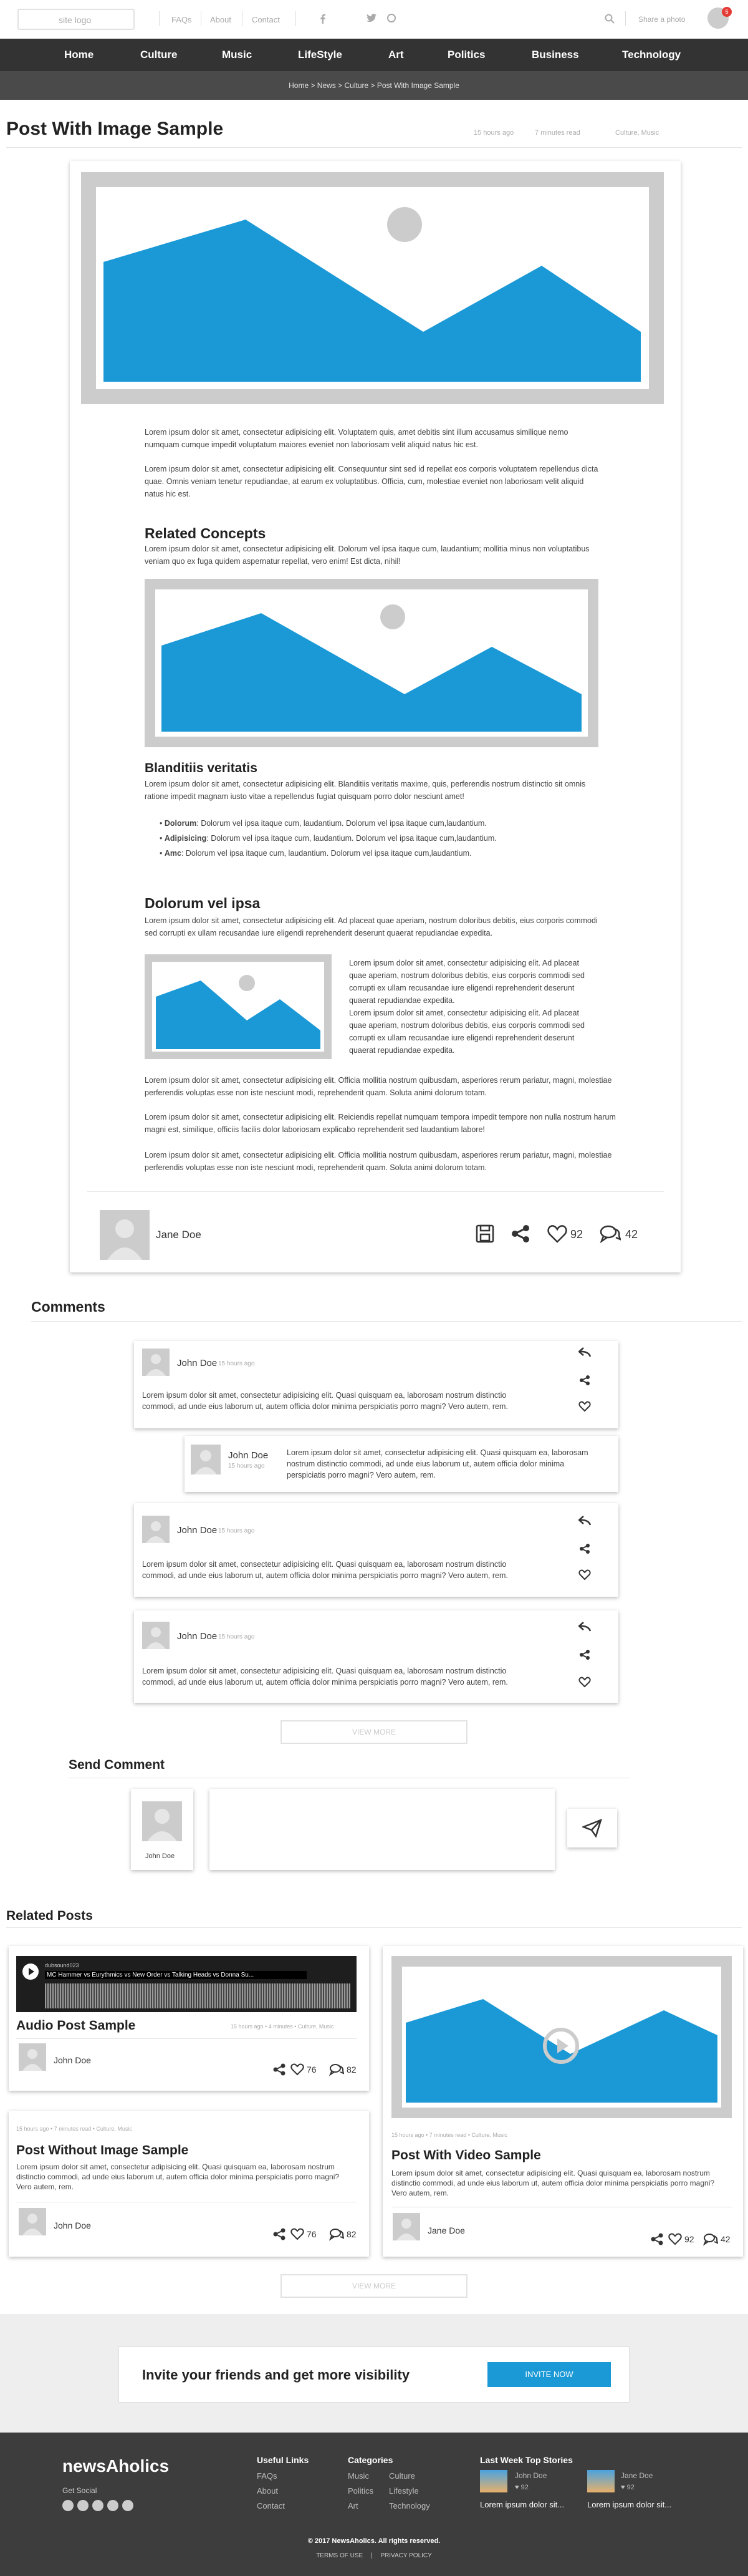 The width and height of the screenshot is (748, 2576). Describe the element at coordinates (185, 838) in the screenshot. I see `list-term: Adipisicing` at that location.